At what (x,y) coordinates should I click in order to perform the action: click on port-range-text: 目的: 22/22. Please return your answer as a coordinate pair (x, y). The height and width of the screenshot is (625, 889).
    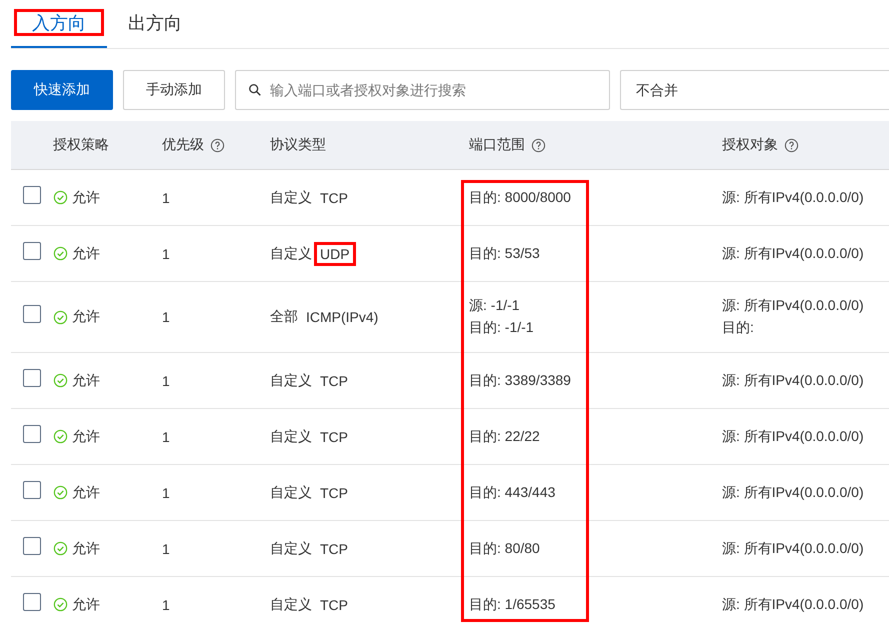
    Looking at the image, I should click on (504, 437).